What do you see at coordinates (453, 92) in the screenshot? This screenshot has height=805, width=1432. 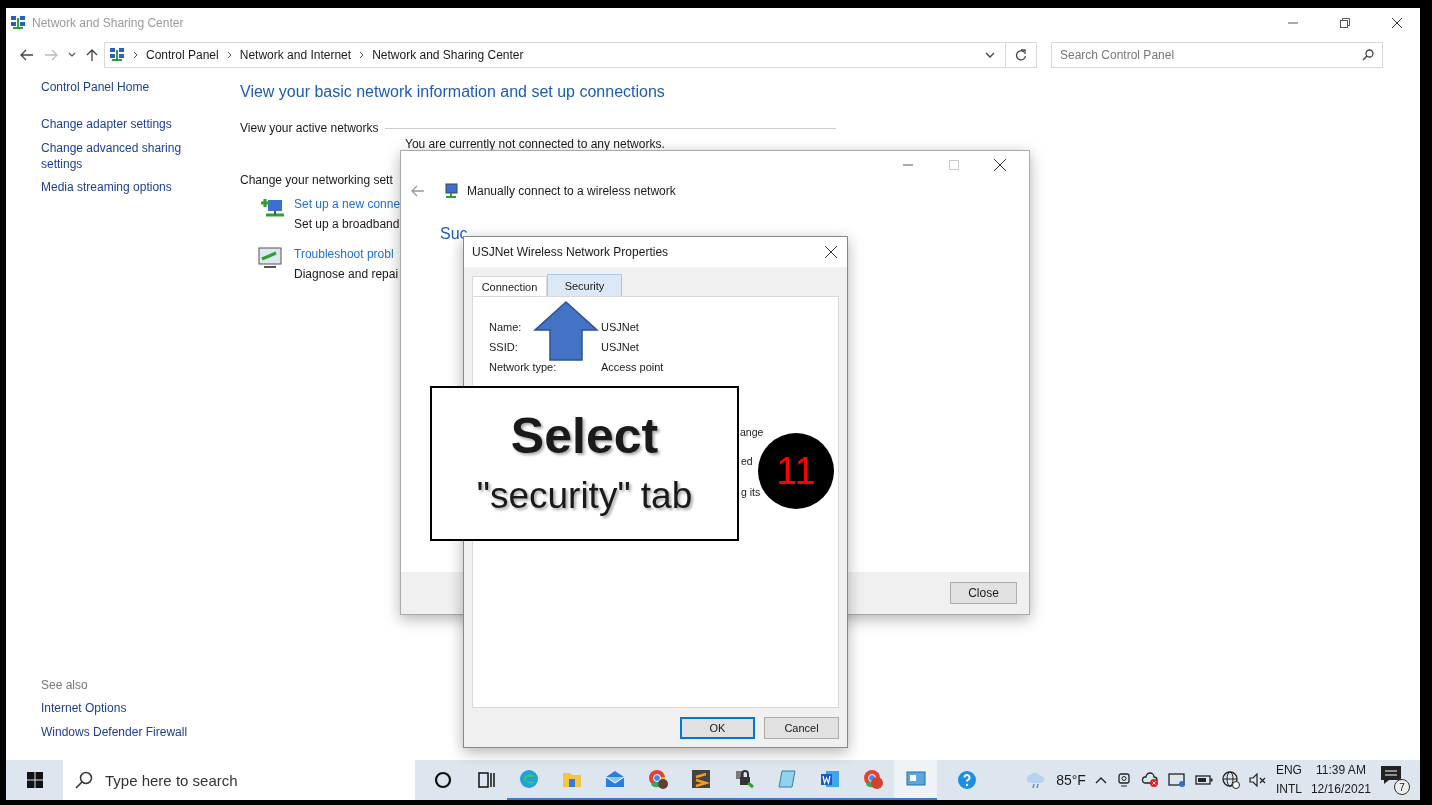 I see `page-heading: View your basic network information and set up connections` at bounding box center [453, 92].